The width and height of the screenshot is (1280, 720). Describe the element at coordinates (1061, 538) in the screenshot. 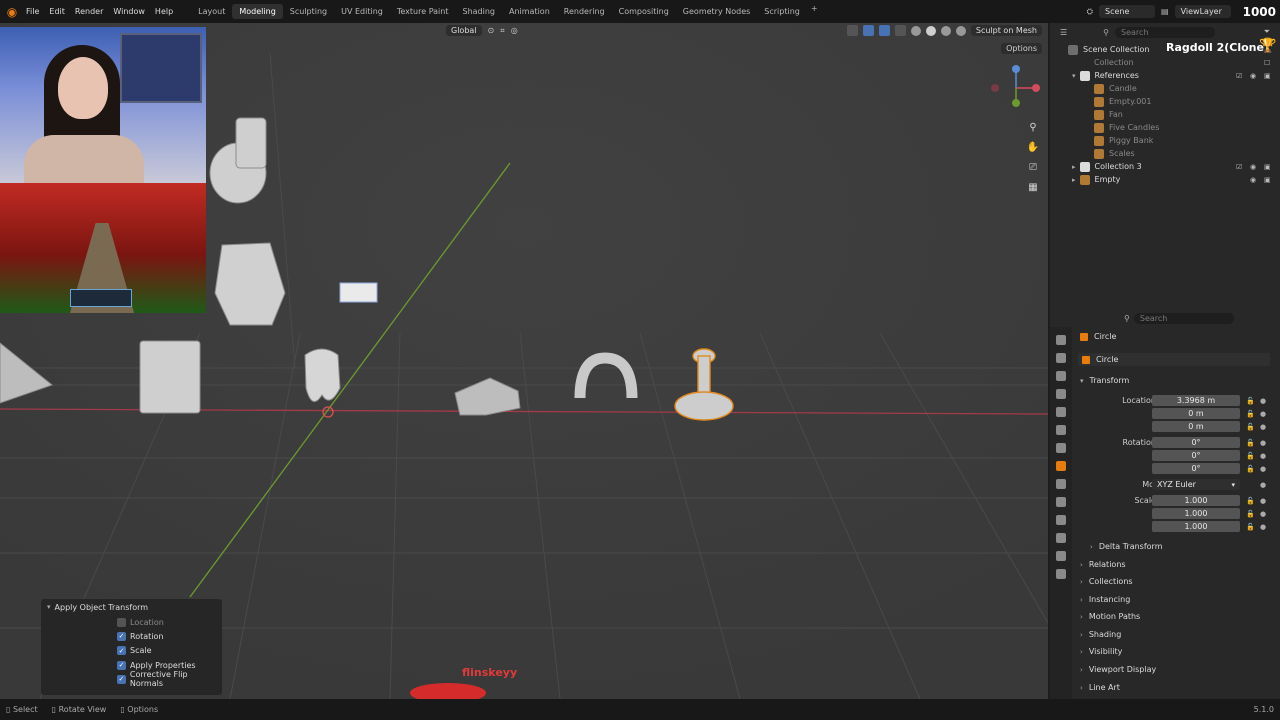

I see `constraints-tab-icon` at that location.